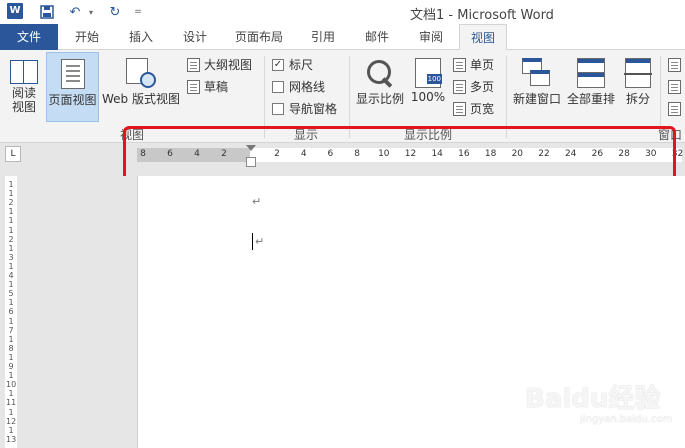  I want to click on zoom-100-label: 100%, so click(428, 97).